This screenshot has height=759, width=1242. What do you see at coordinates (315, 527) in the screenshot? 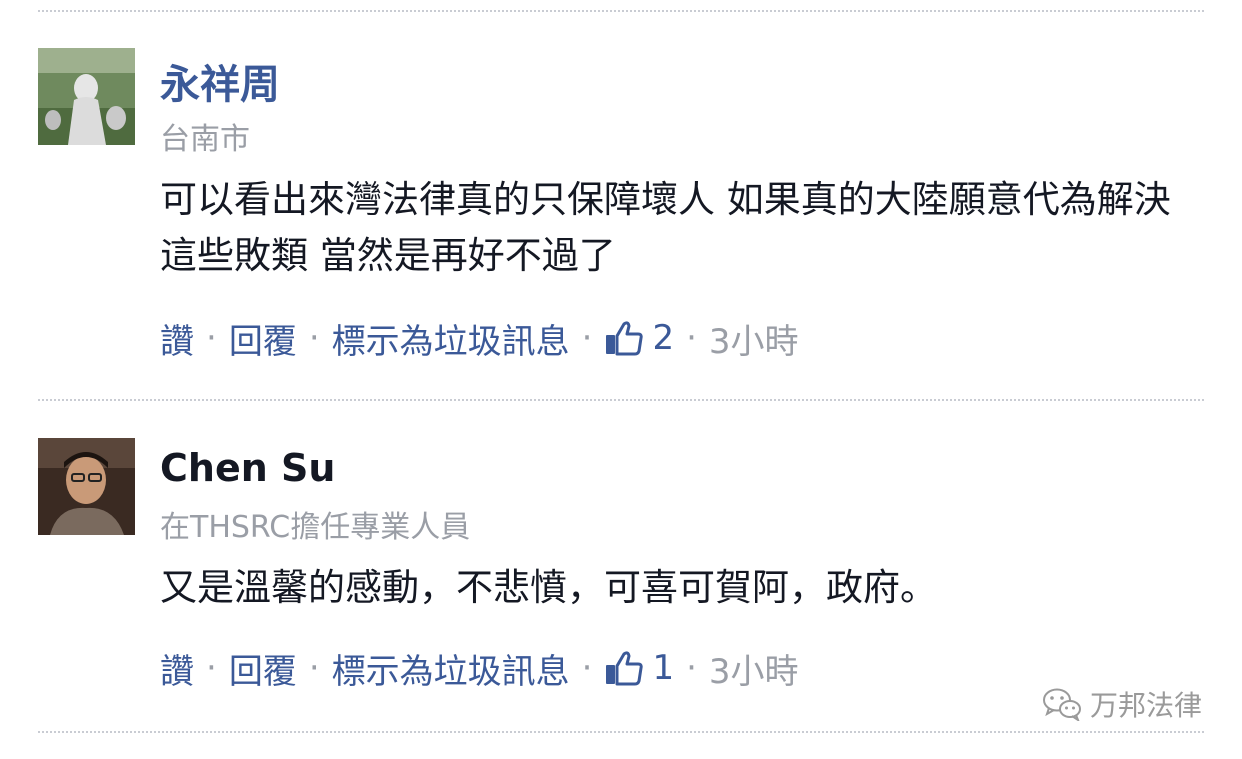
I see `author-subtitle: 在THSRC擔任專業人員` at bounding box center [315, 527].